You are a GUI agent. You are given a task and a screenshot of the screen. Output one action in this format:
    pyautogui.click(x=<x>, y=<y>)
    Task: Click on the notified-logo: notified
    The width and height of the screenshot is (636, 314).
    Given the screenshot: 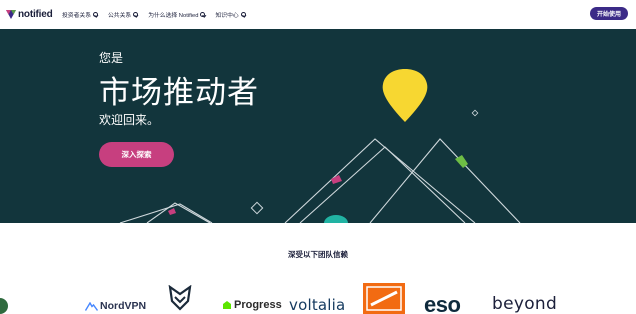 What is the action you would take?
    pyautogui.click(x=29, y=14)
    